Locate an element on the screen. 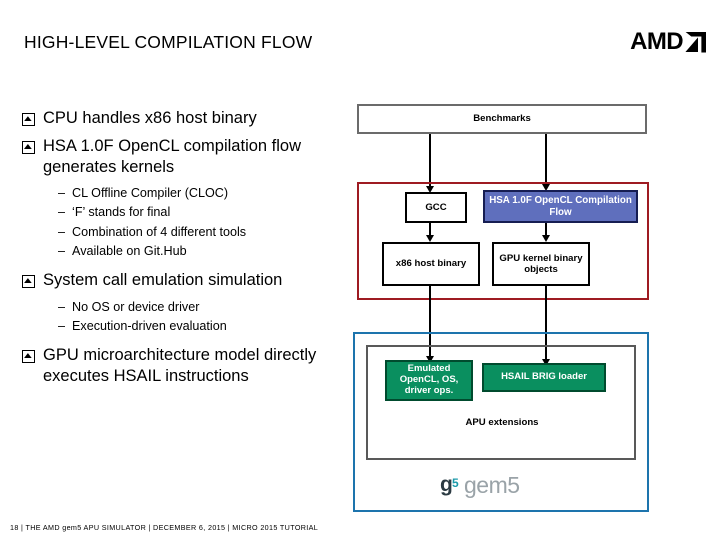 The image size is (720, 540). hsail-loader-label: HSAIL BRIG loader is located at coordinates (544, 377).